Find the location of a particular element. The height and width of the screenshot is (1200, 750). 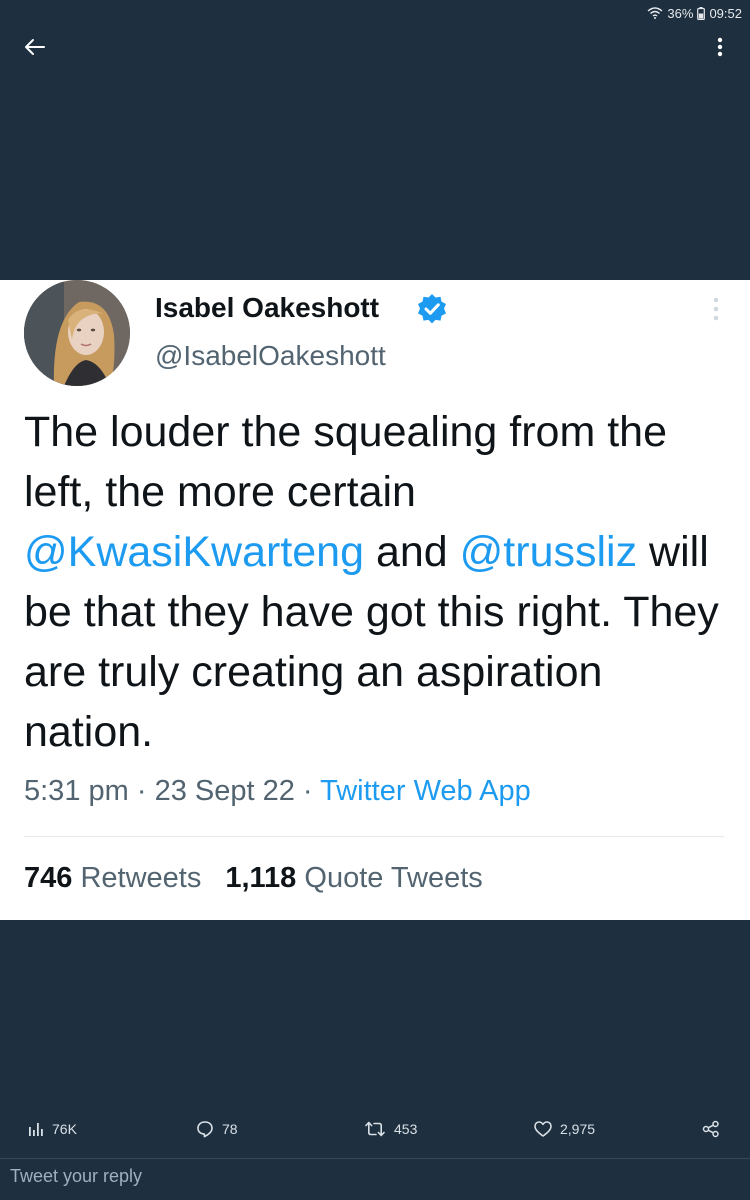

reply-input is located at coordinates (370, 1176).